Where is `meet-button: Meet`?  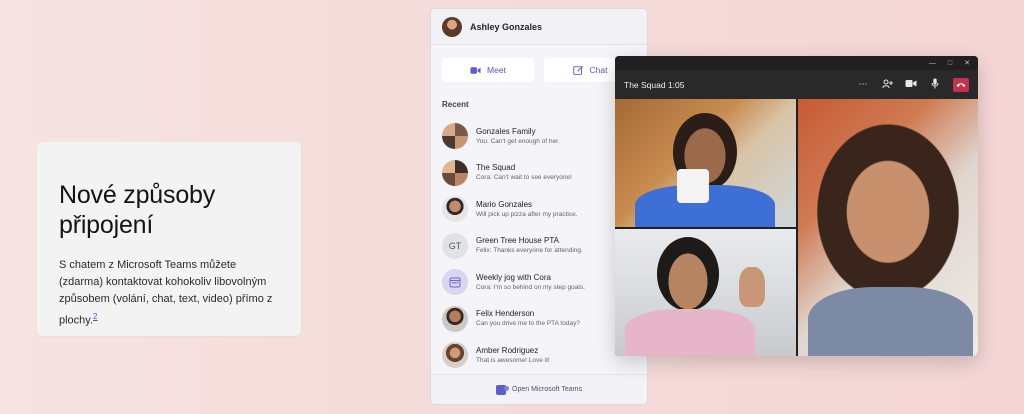
meet-button: Meet is located at coordinates (488, 70).